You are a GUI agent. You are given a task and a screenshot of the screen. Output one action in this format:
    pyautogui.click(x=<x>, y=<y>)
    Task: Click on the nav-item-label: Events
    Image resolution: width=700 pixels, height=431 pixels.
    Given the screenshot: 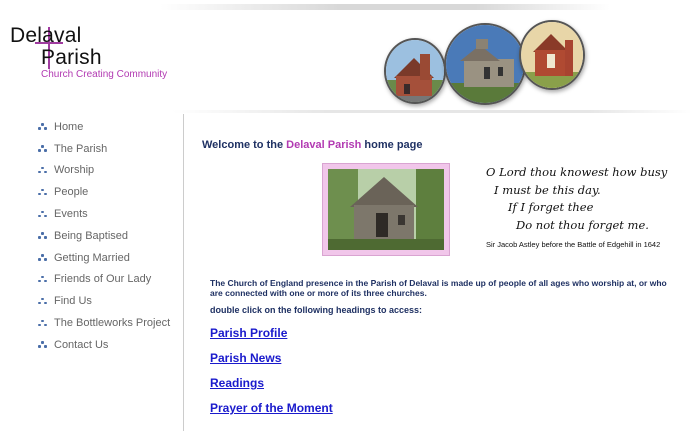 What is the action you would take?
    pyautogui.click(x=71, y=214)
    